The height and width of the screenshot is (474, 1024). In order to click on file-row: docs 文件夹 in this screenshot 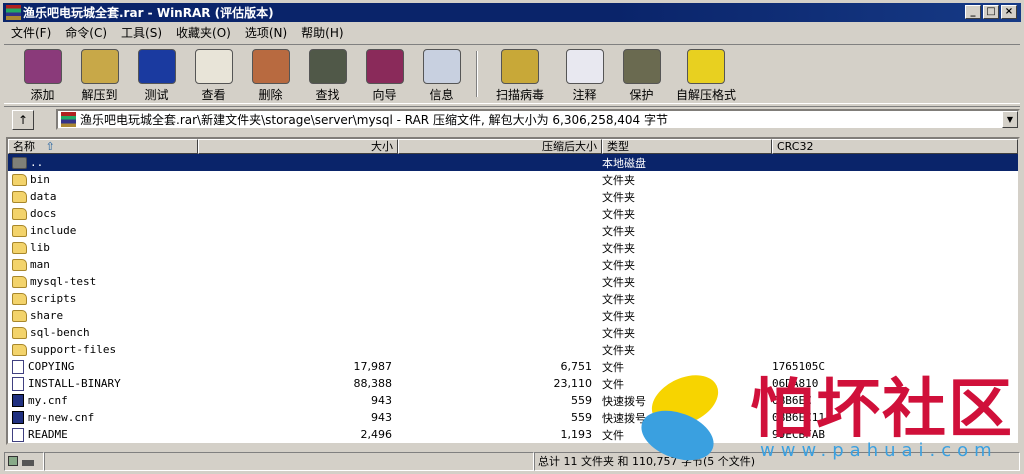, I will do `click(513, 213)`.